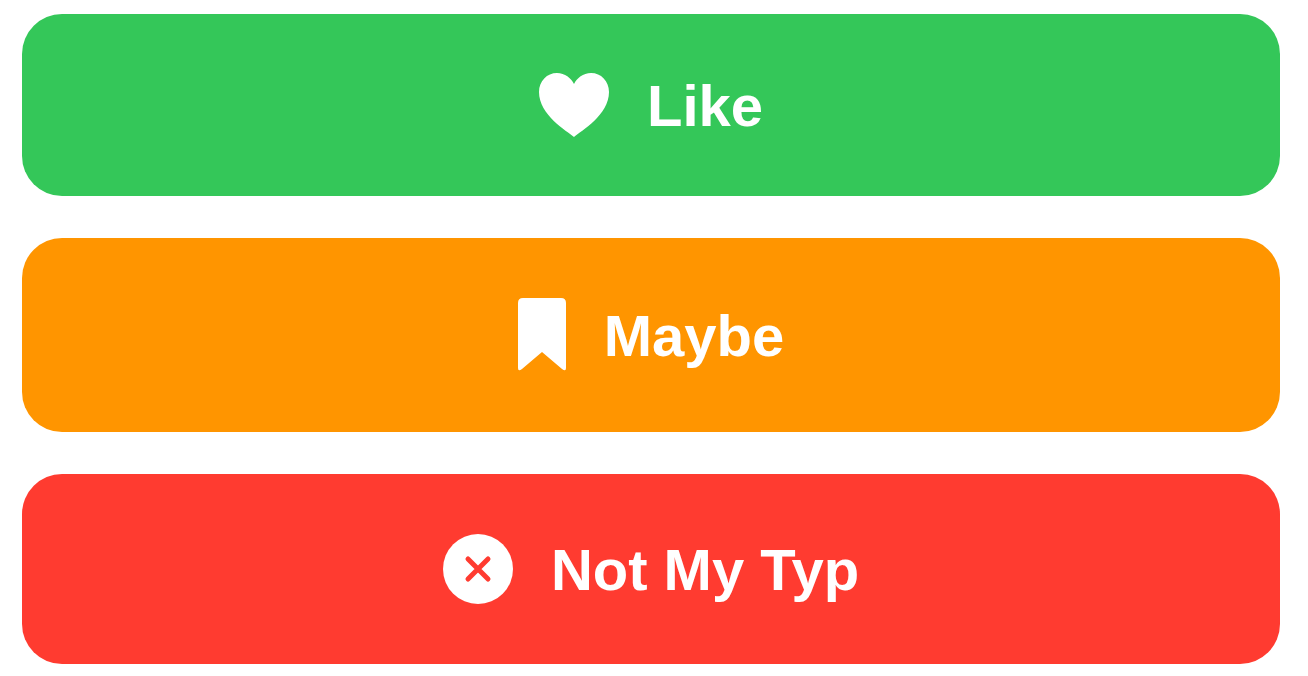 Image resolution: width=1308 pixels, height=676 pixels. What do you see at coordinates (541, 335) in the screenshot?
I see `bookmark-icon` at bounding box center [541, 335].